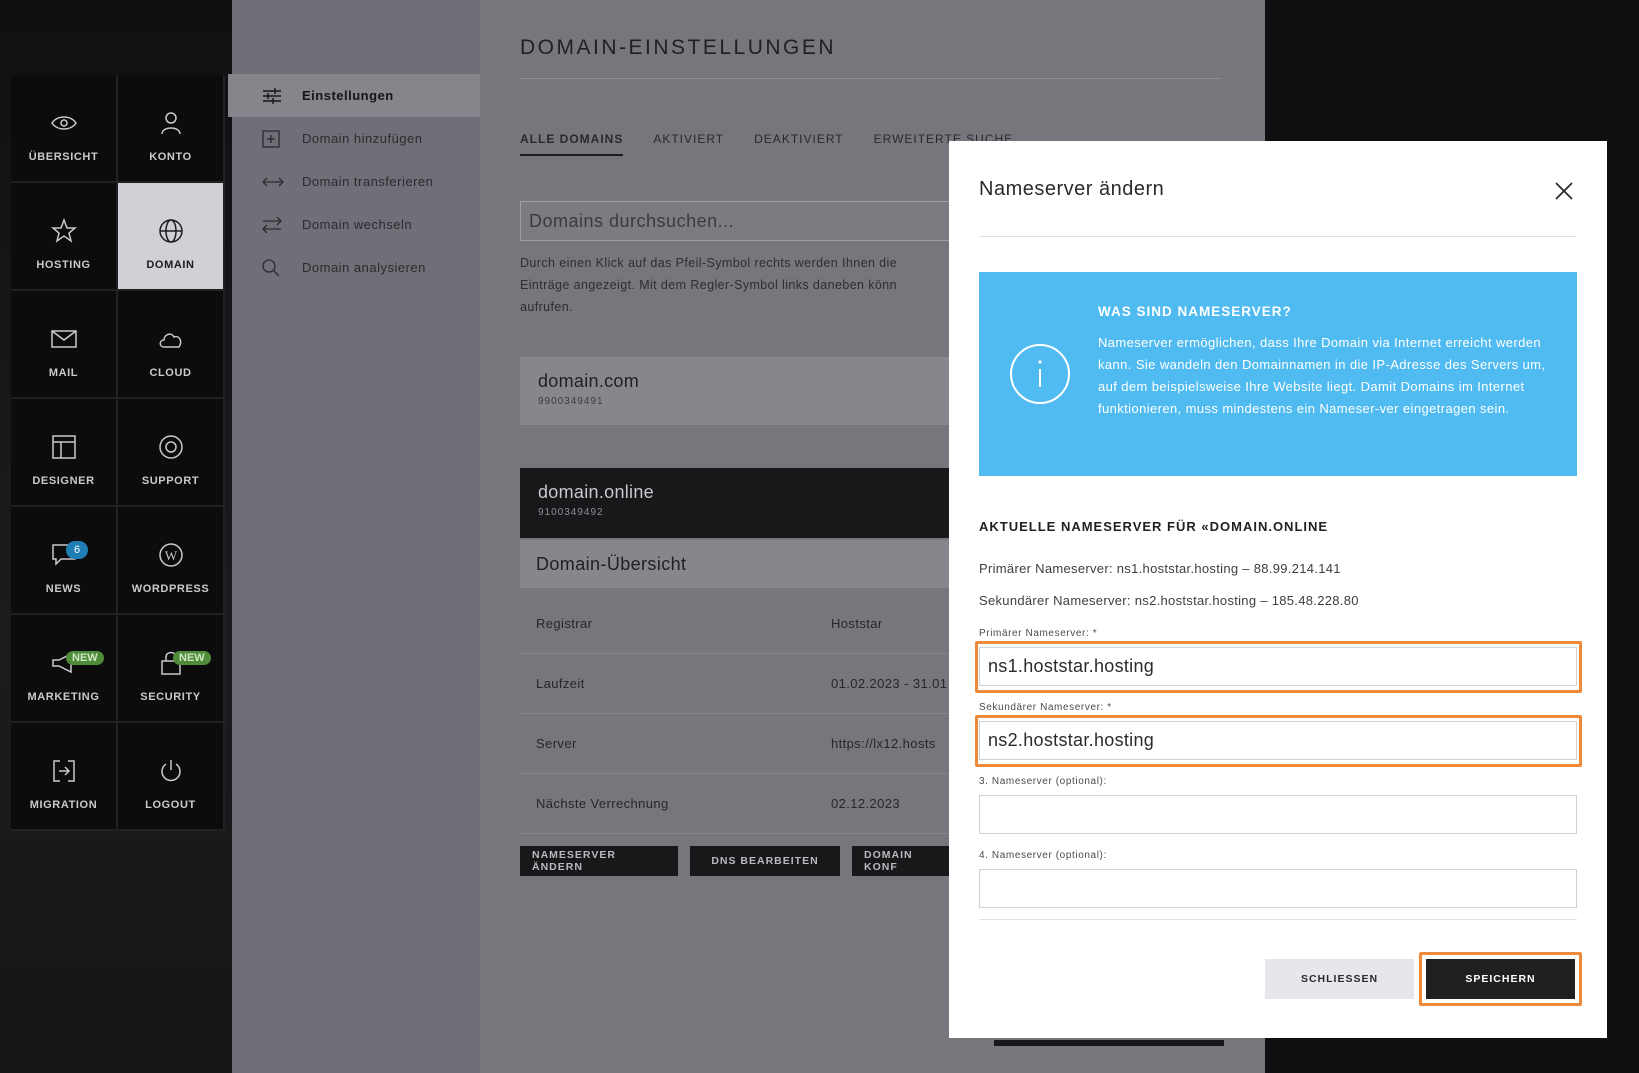 The width and height of the screenshot is (1639, 1073). Describe the element at coordinates (63, 481) in the screenshot. I see `tile-label: DESIGNER` at that location.